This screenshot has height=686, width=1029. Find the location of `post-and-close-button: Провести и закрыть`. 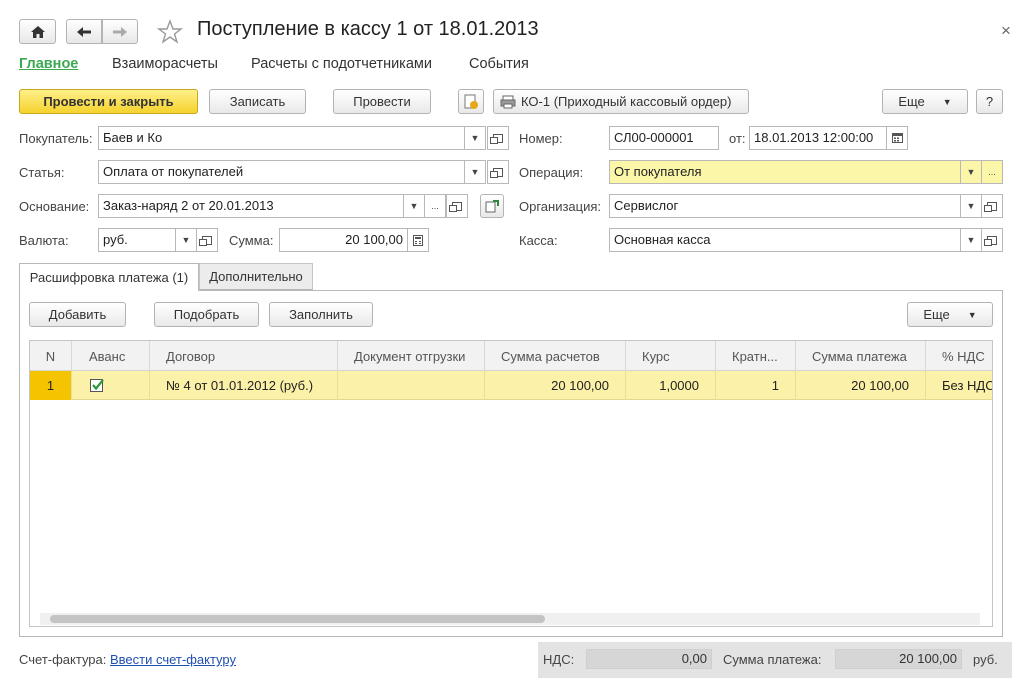

post-and-close-button: Провести и закрыть is located at coordinates (108, 101).